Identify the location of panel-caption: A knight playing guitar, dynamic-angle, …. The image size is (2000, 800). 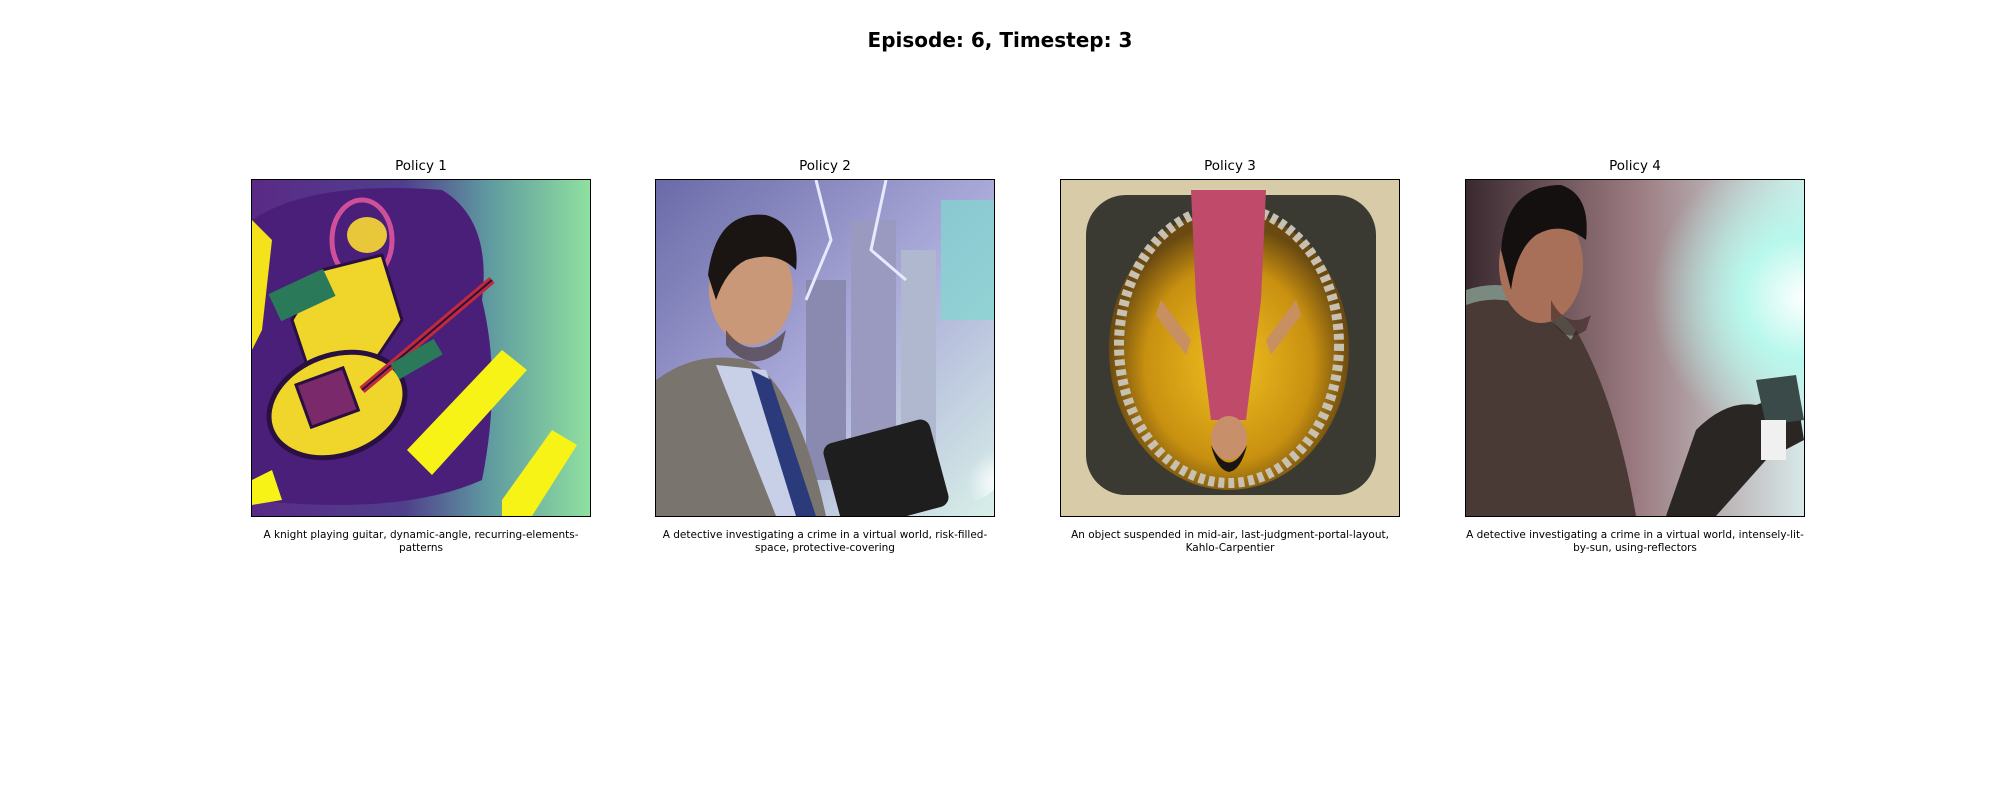
(421, 541).